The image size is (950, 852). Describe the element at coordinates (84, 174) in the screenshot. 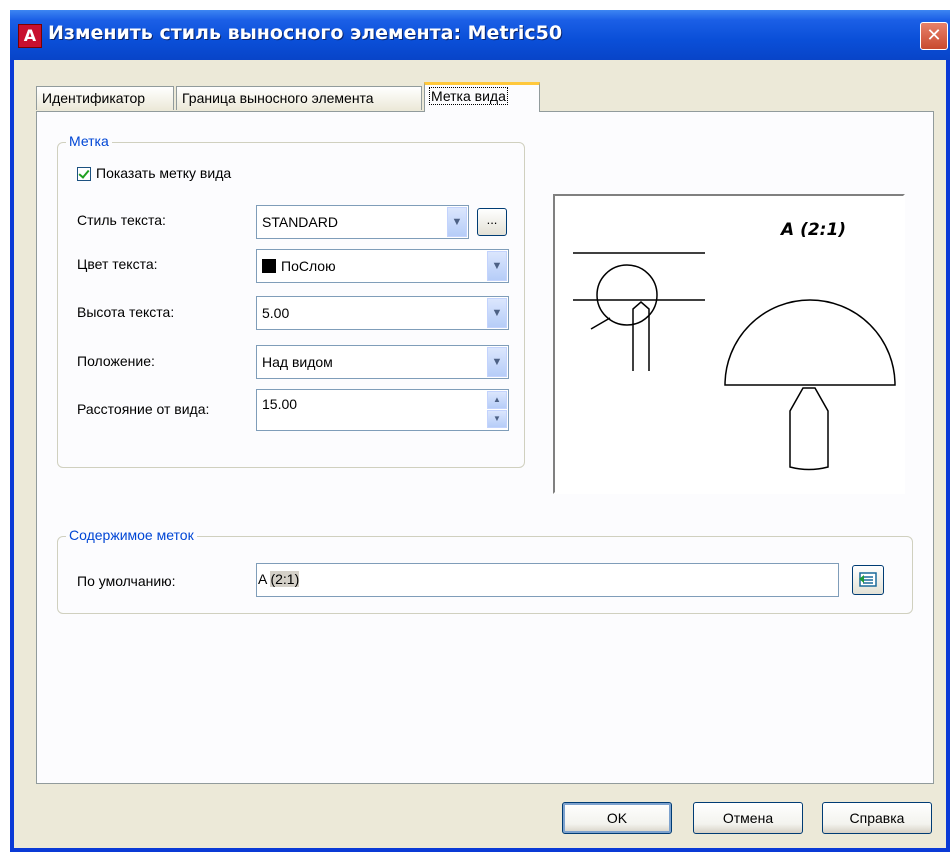

I see `show-label-checkbox` at that location.